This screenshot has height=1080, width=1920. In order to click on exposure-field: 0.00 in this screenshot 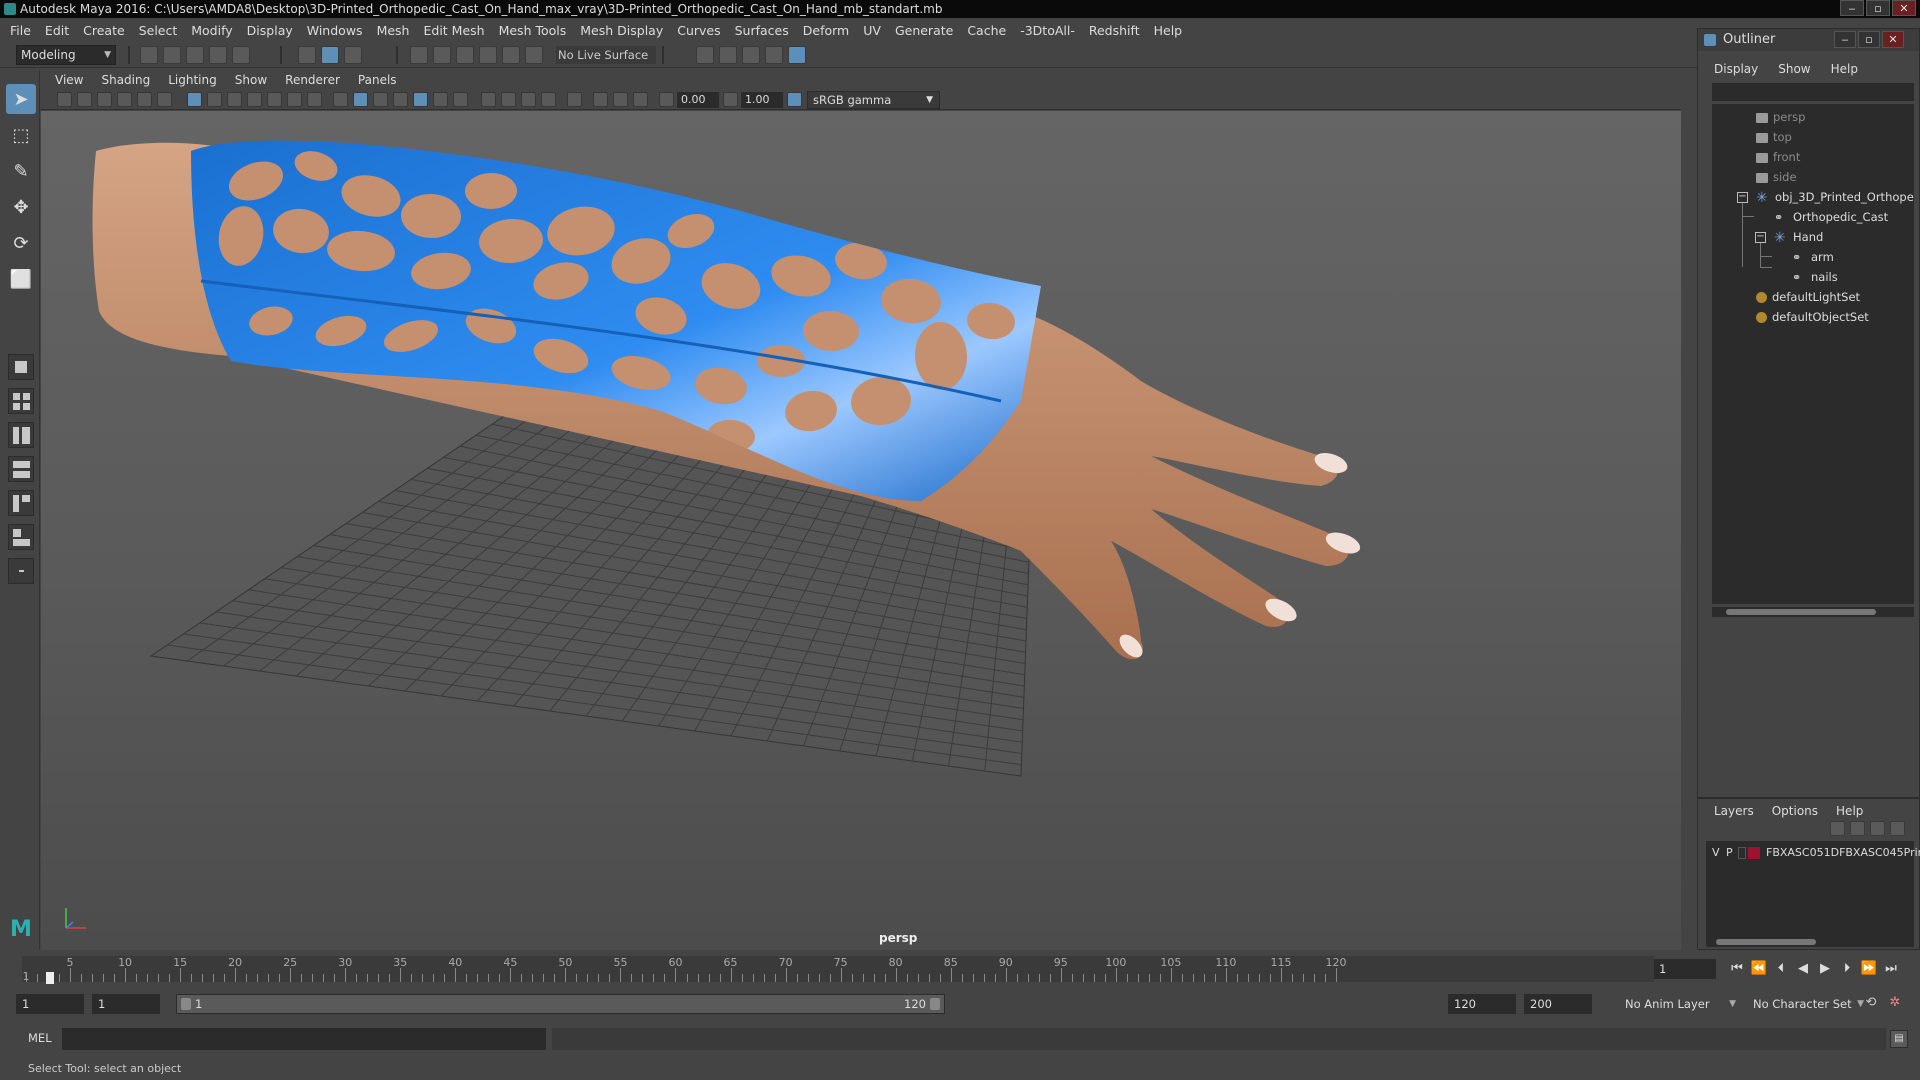, I will do `click(698, 100)`.